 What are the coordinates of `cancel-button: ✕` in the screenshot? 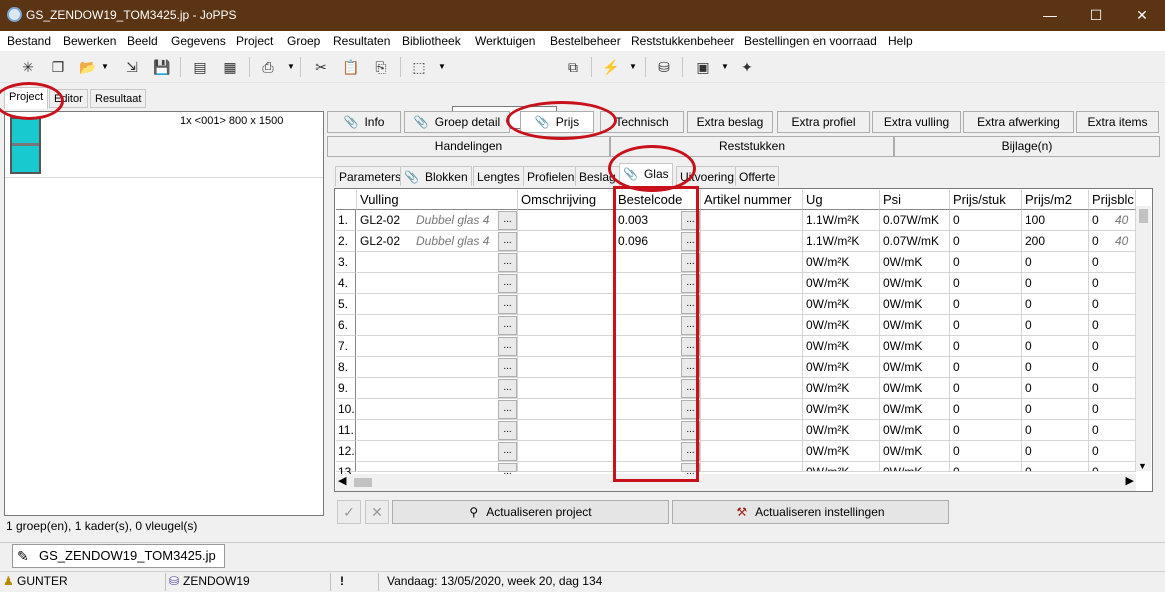 It's located at (377, 512).